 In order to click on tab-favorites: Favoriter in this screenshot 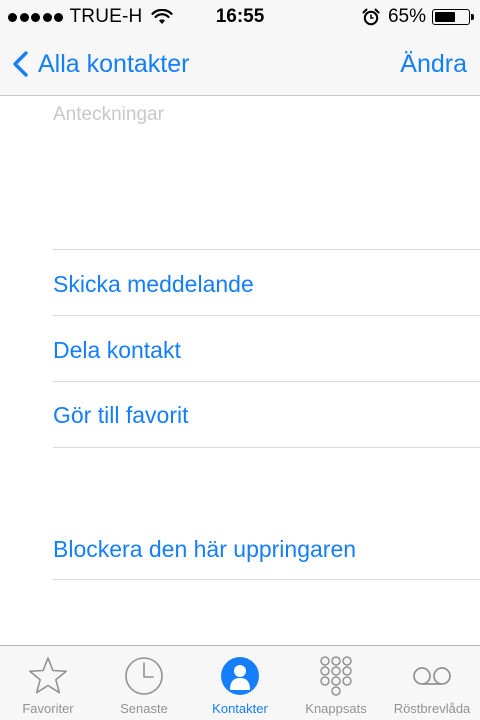, I will do `click(48, 683)`.